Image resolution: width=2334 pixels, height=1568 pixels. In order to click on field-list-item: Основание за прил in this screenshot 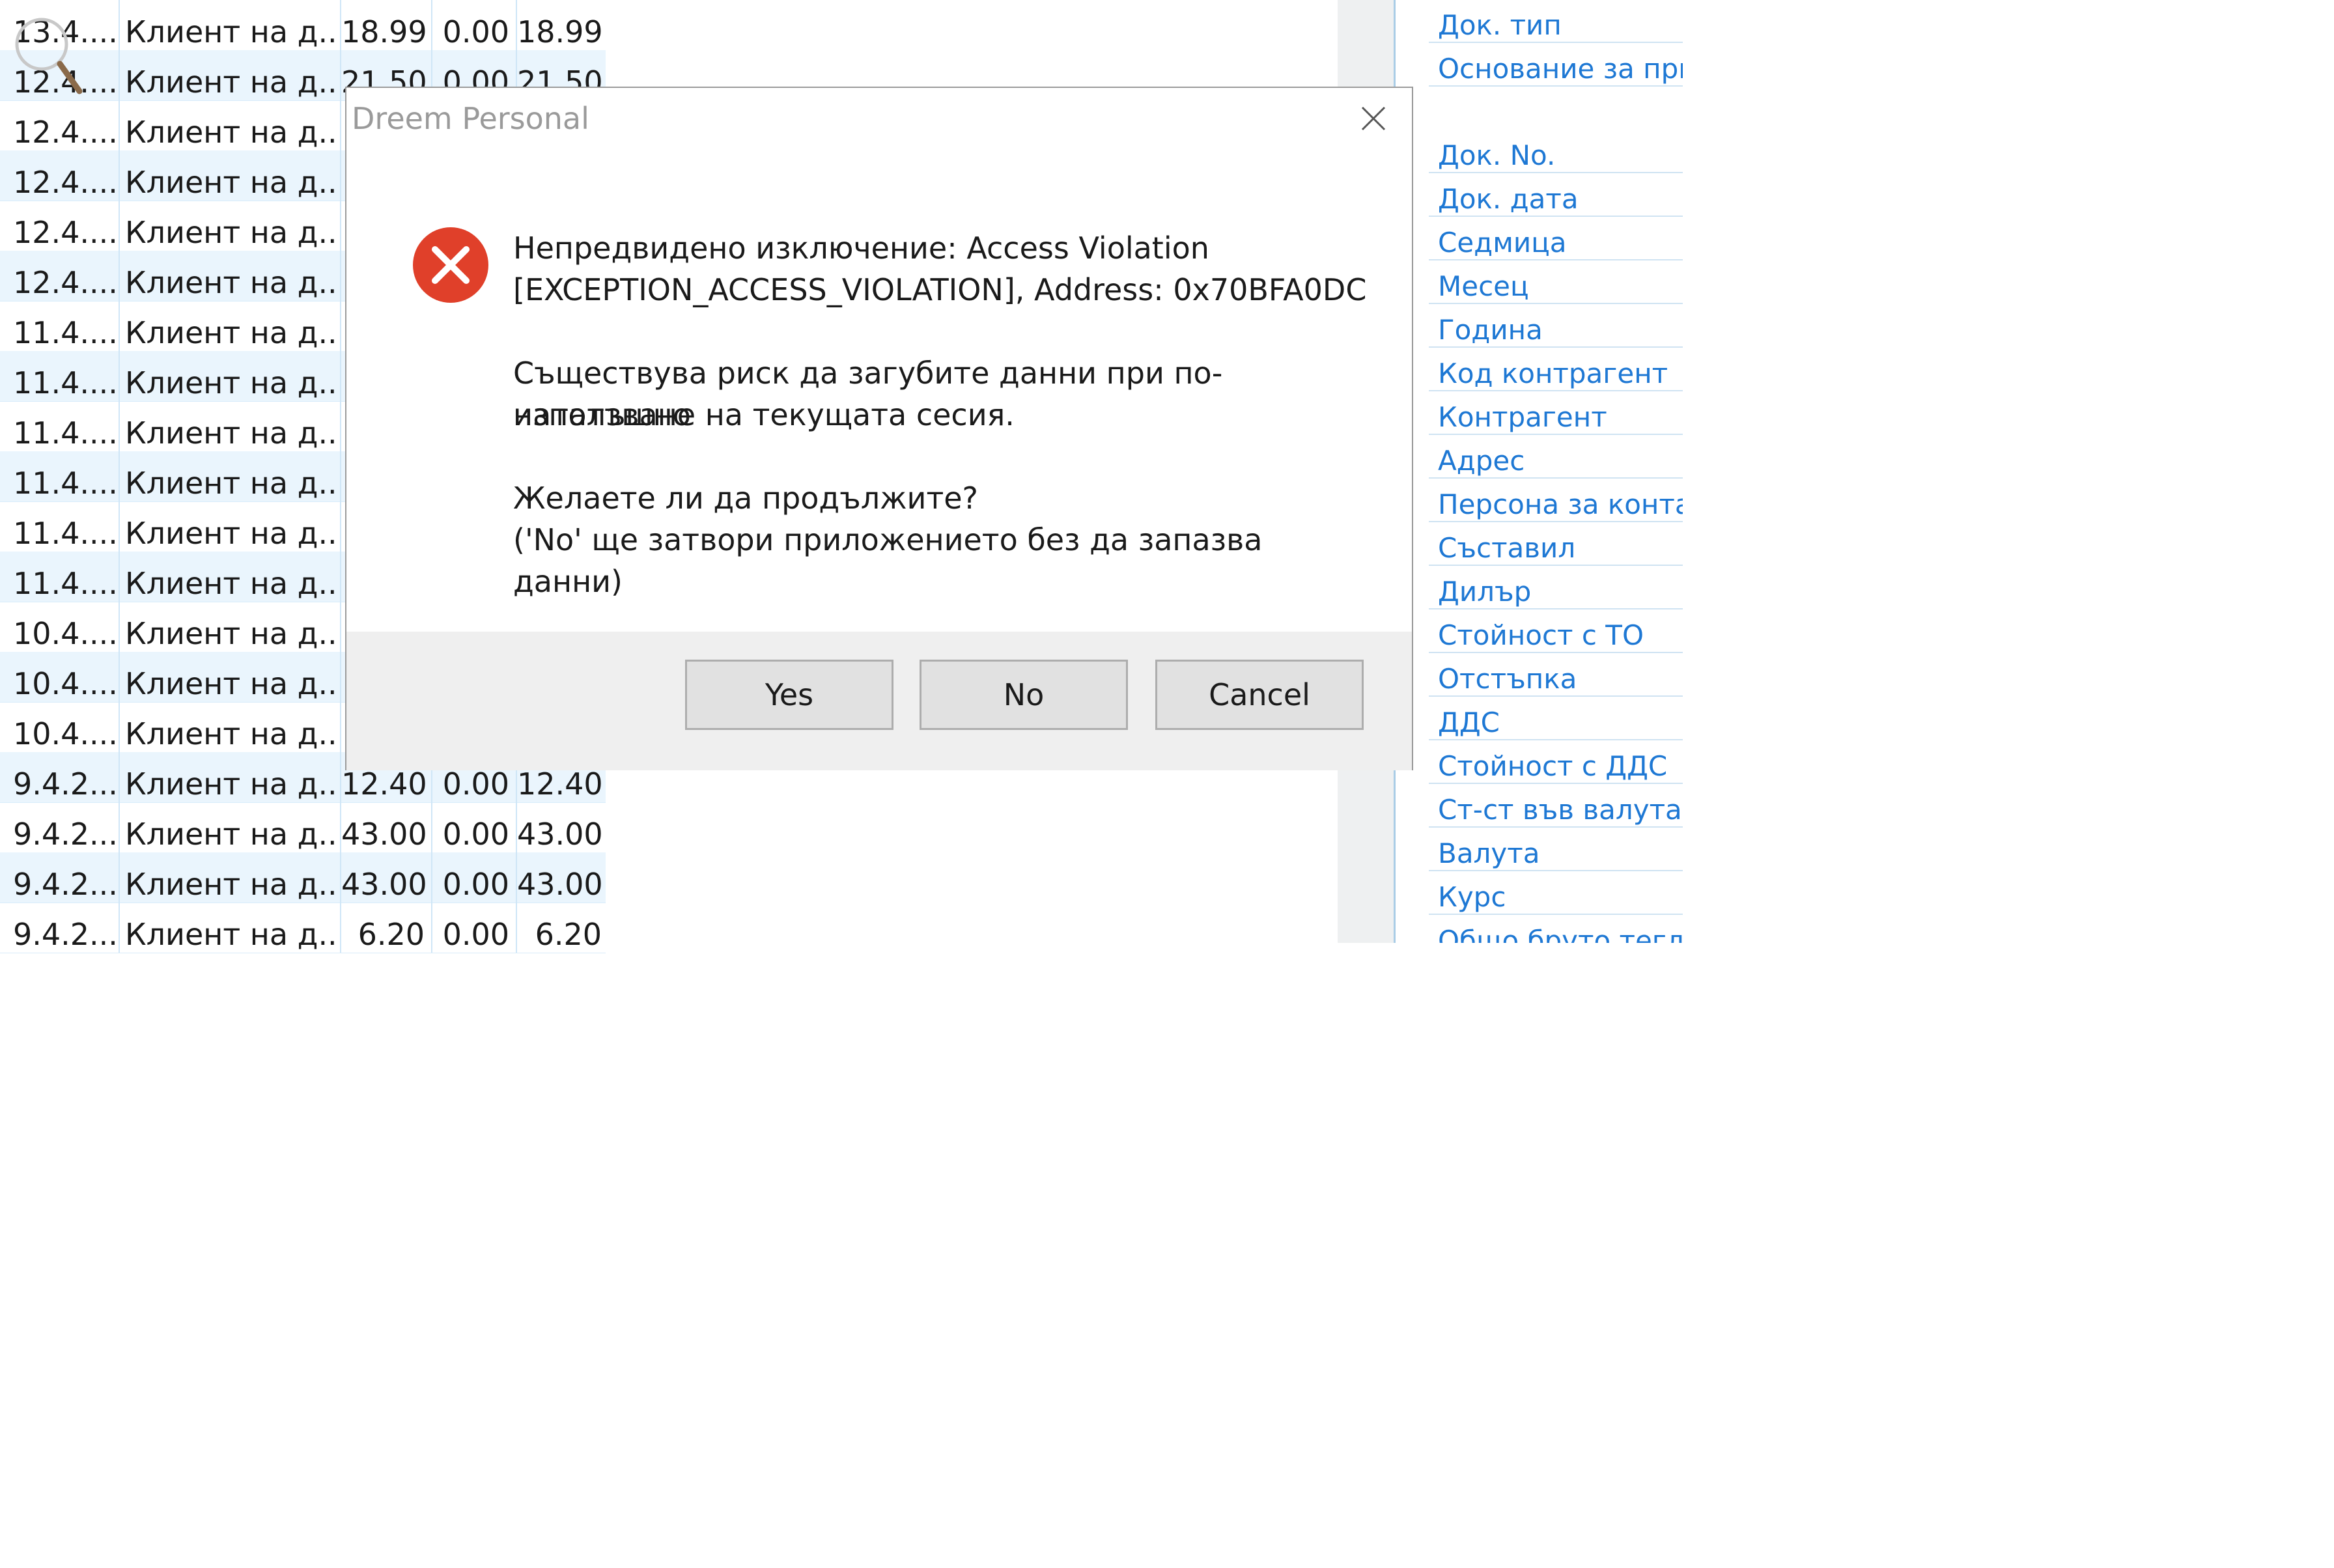, I will do `click(1556, 66)`.